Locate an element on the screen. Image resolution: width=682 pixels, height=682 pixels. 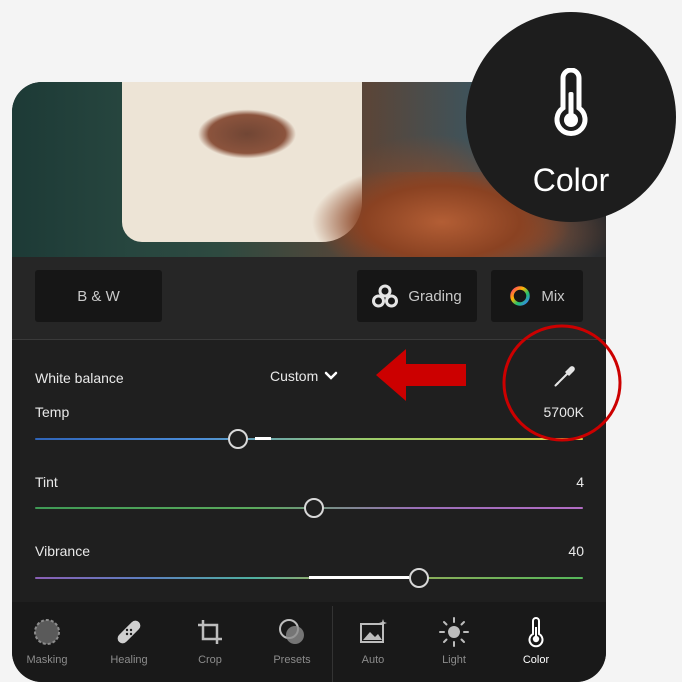
healing-icon is located at coordinates (129, 632).